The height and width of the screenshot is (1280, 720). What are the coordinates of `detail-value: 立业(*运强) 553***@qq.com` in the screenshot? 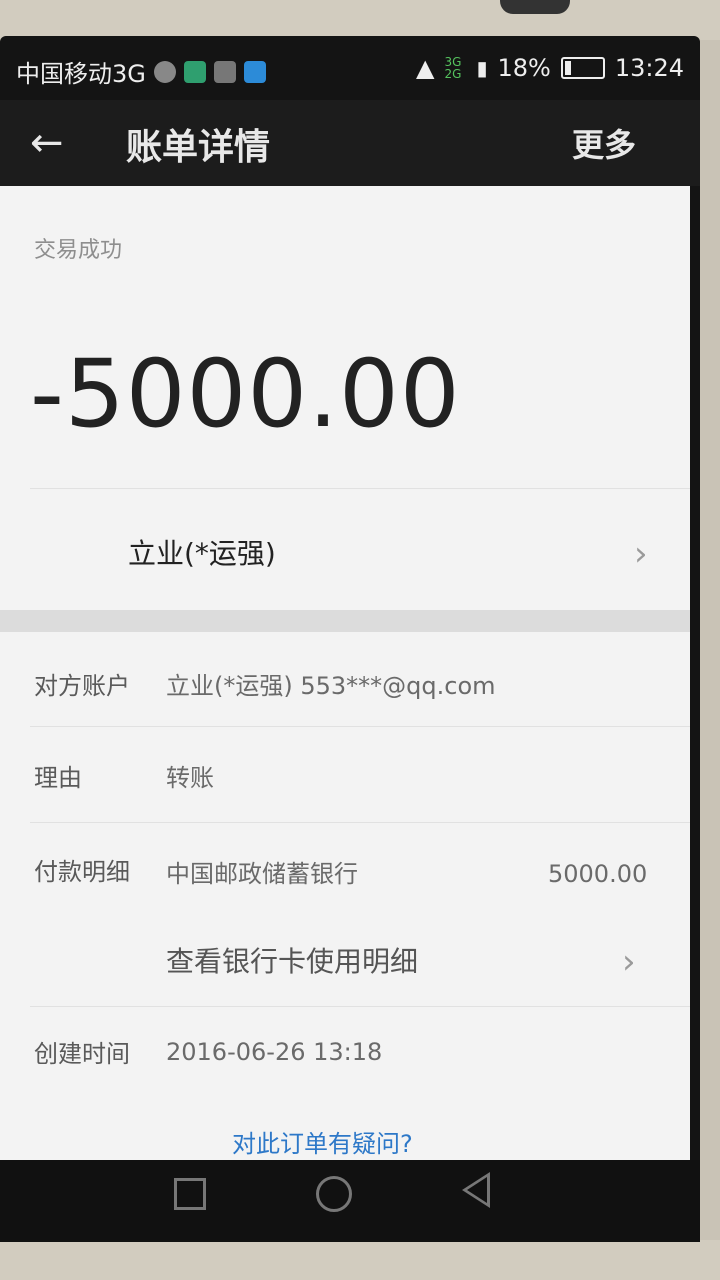 It's located at (331, 686).